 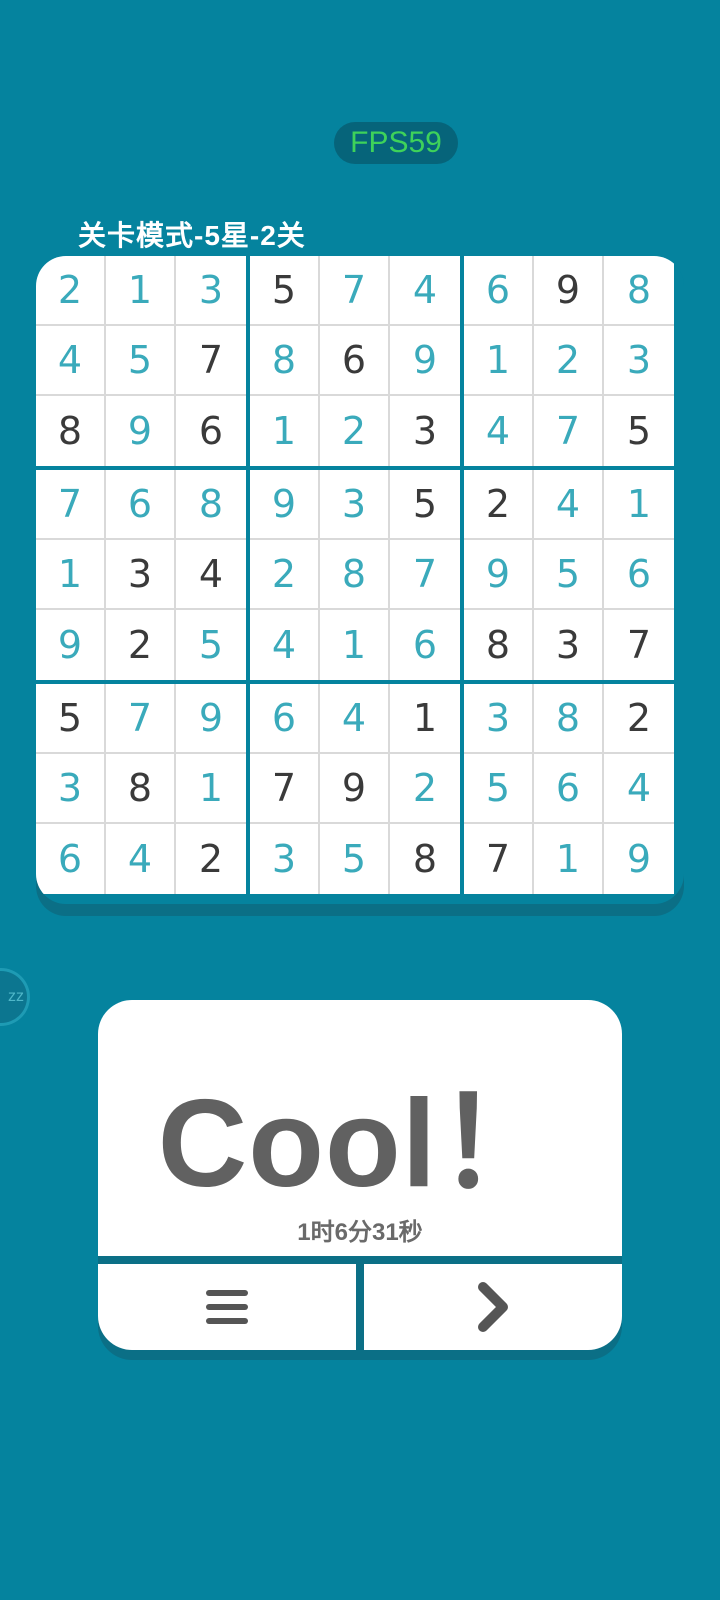 I want to click on chevron-right-icon, so click(x=493, y=1307).